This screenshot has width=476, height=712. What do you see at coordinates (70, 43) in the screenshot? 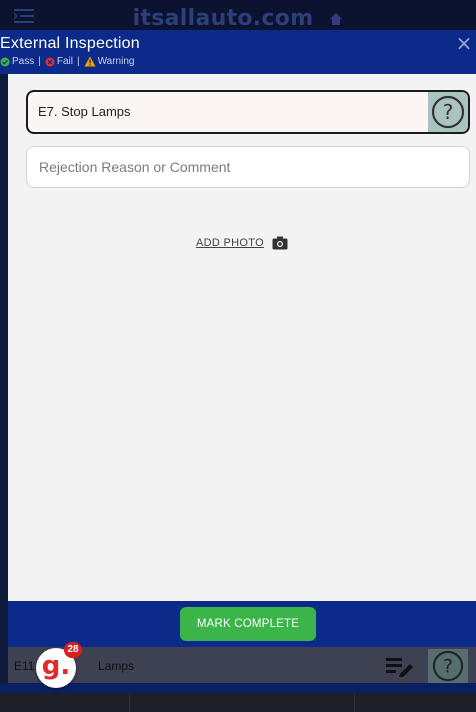
I see `modal-title: External Inspection` at bounding box center [70, 43].